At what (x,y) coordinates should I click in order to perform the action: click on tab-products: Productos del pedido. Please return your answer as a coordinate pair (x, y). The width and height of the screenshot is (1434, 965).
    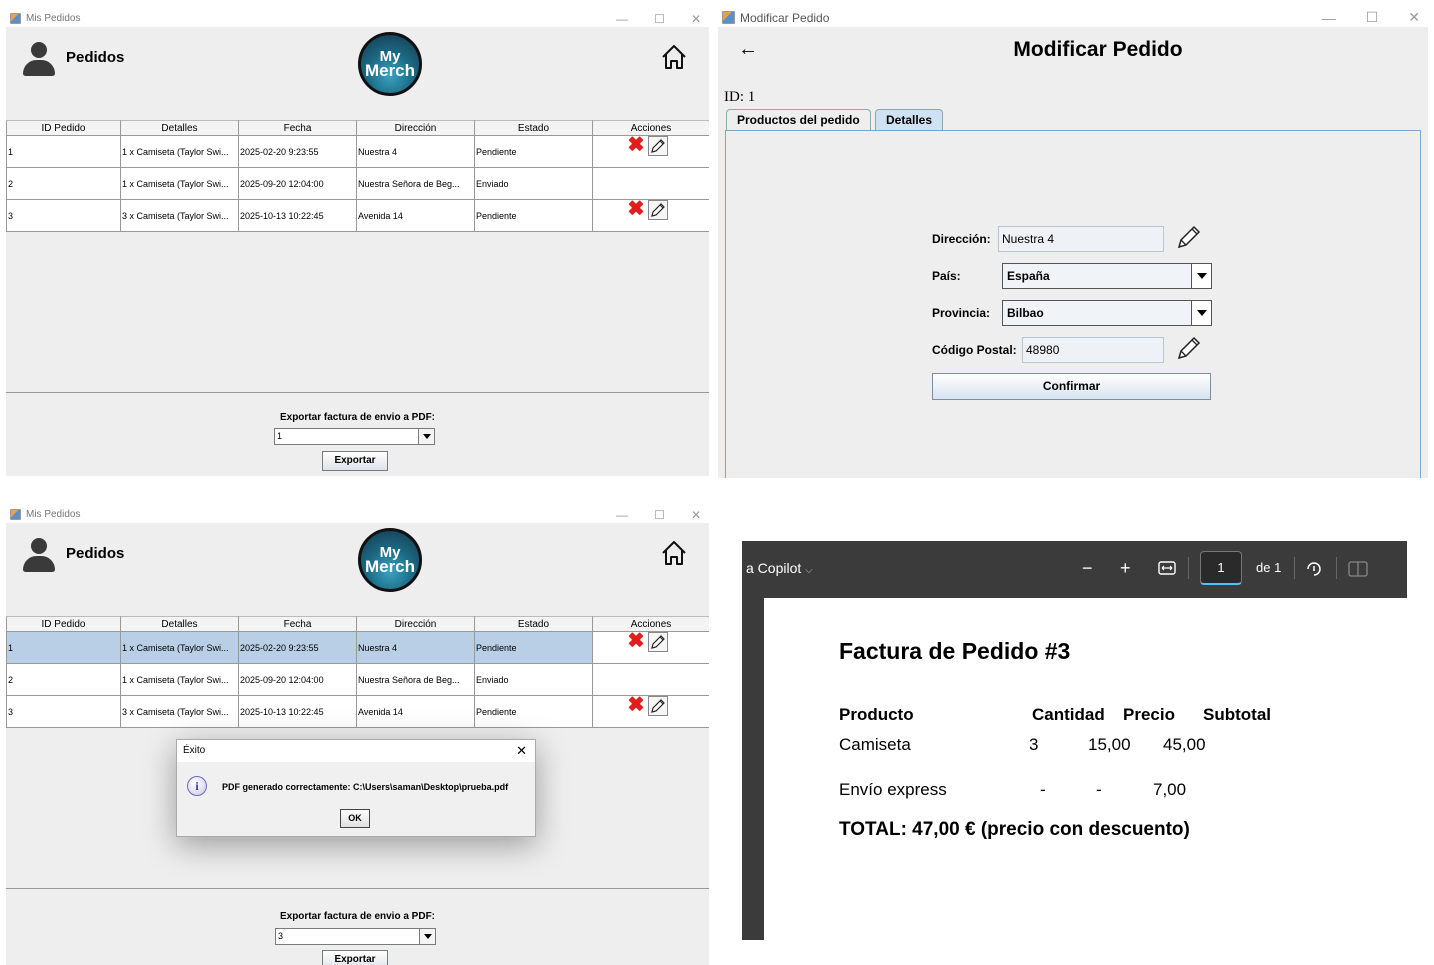
    Looking at the image, I should click on (798, 119).